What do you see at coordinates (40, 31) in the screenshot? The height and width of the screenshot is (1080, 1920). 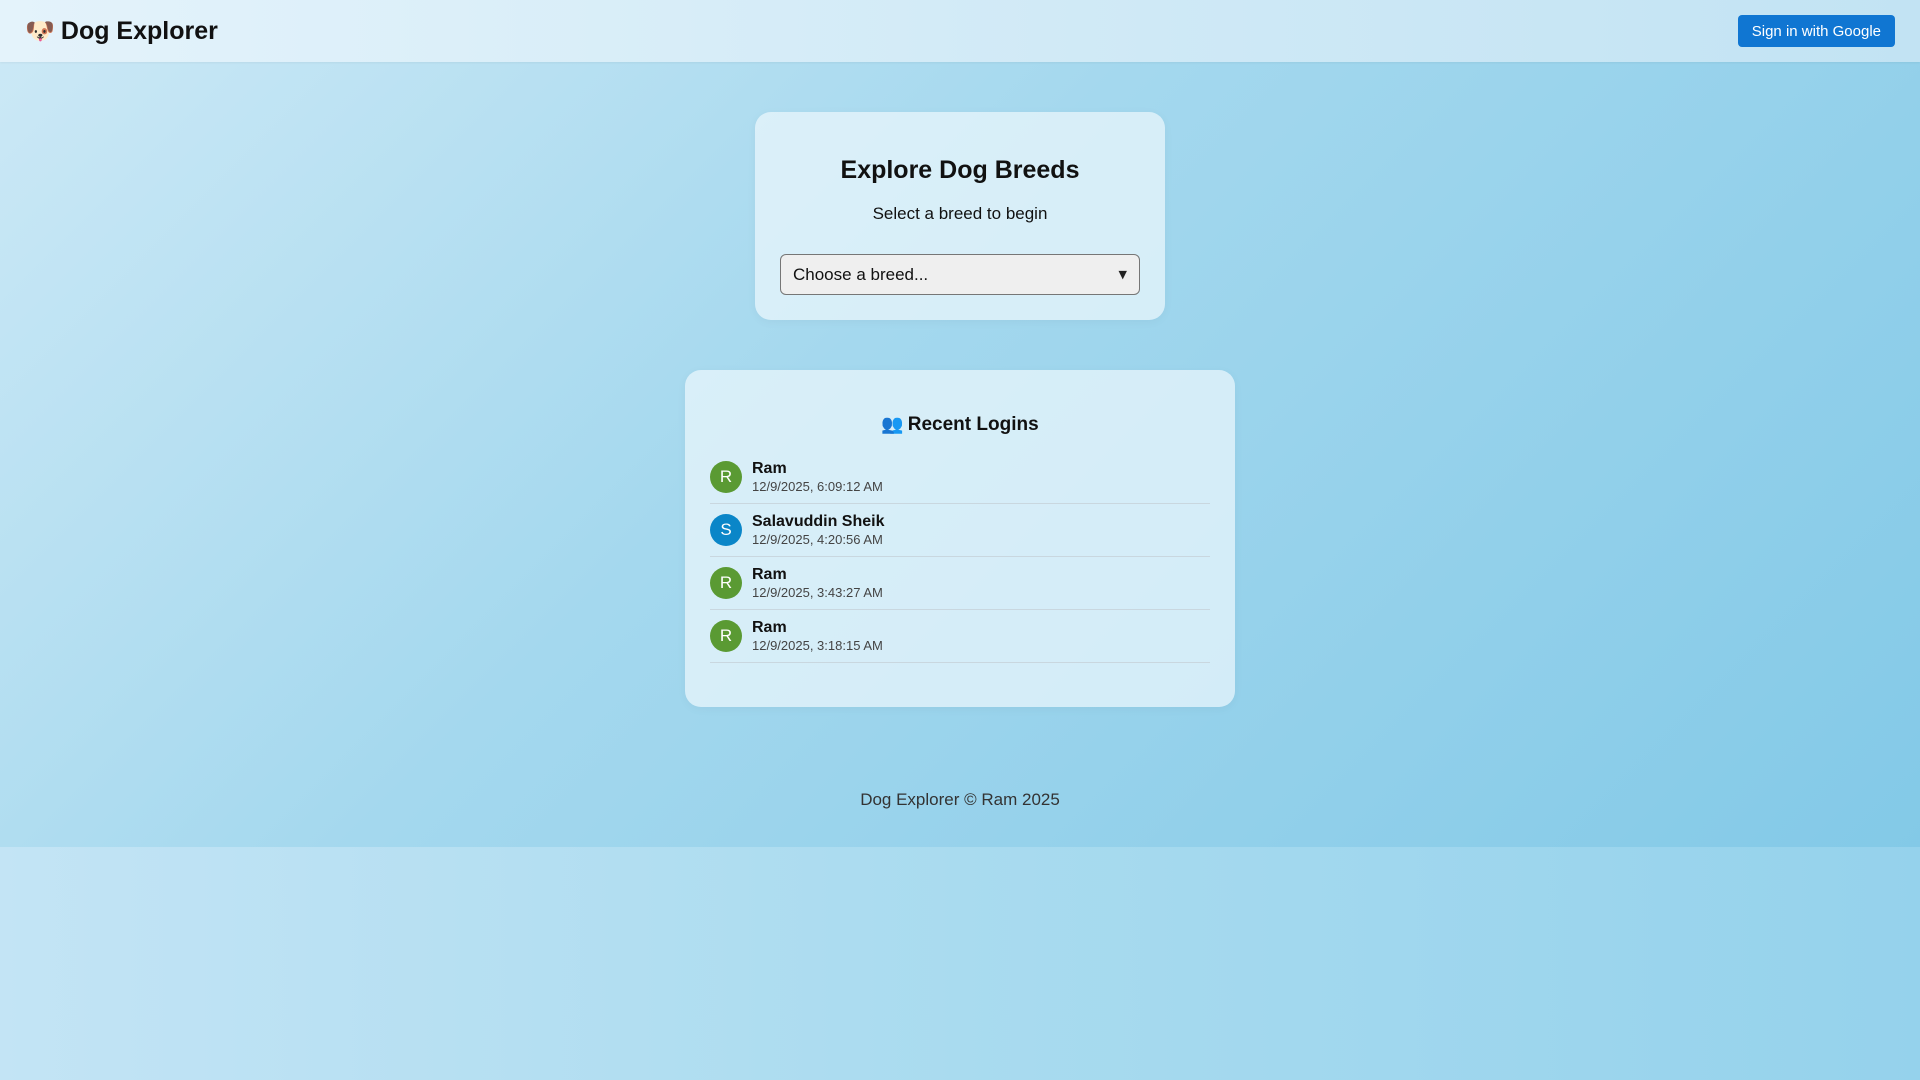 I see `dog-icon: 🐶` at bounding box center [40, 31].